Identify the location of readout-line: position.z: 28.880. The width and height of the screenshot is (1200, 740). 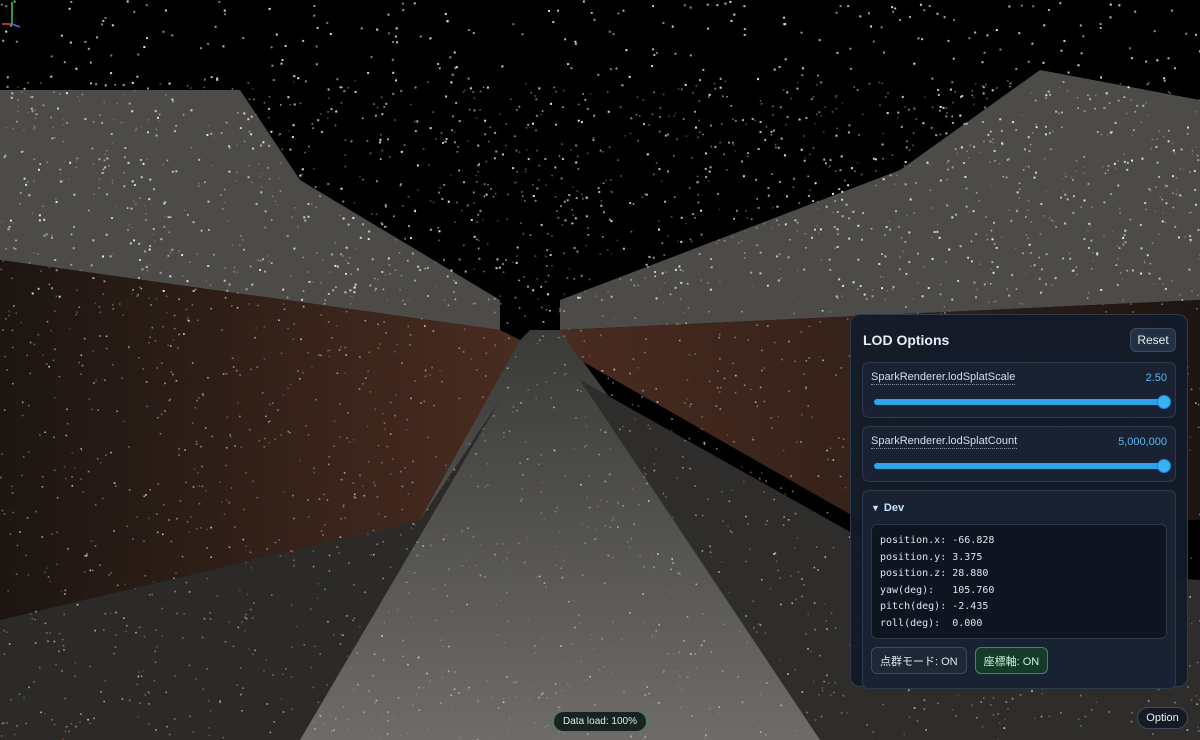
(934, 573).